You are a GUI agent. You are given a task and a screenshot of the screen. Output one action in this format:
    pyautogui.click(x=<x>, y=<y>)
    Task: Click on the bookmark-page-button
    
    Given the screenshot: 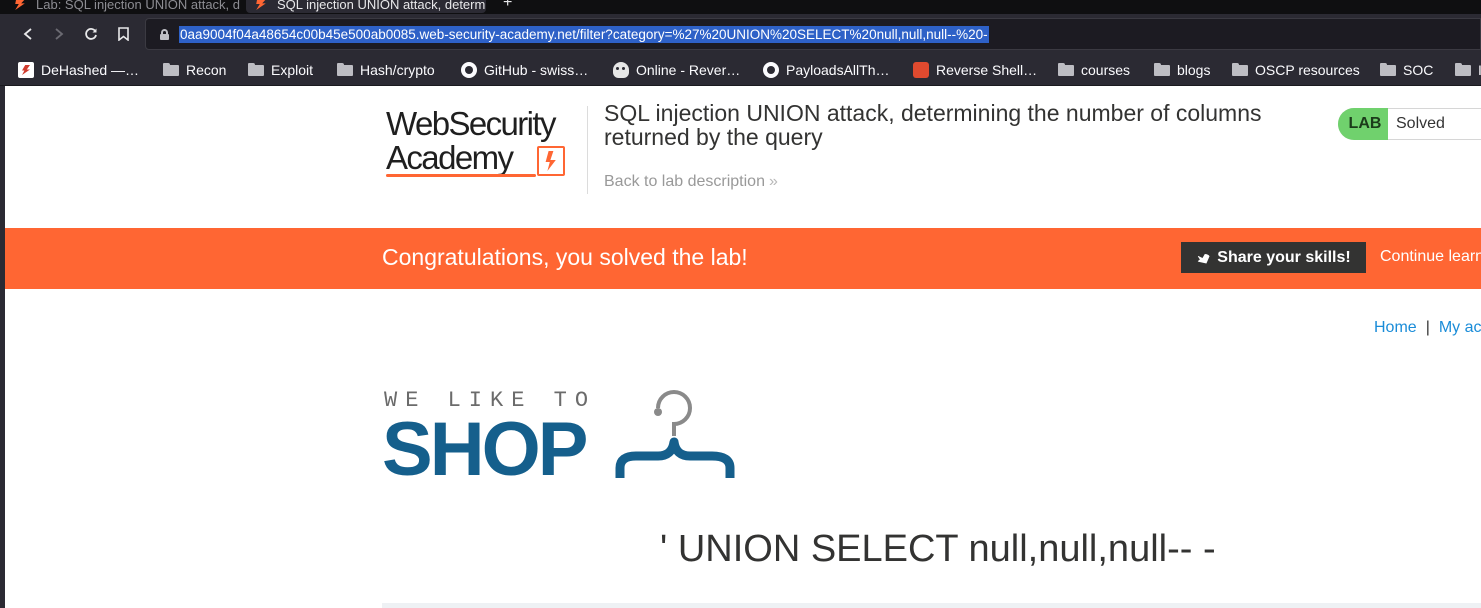 What is the action you would take?
    pyautogui.click(x=123, y=34)
    